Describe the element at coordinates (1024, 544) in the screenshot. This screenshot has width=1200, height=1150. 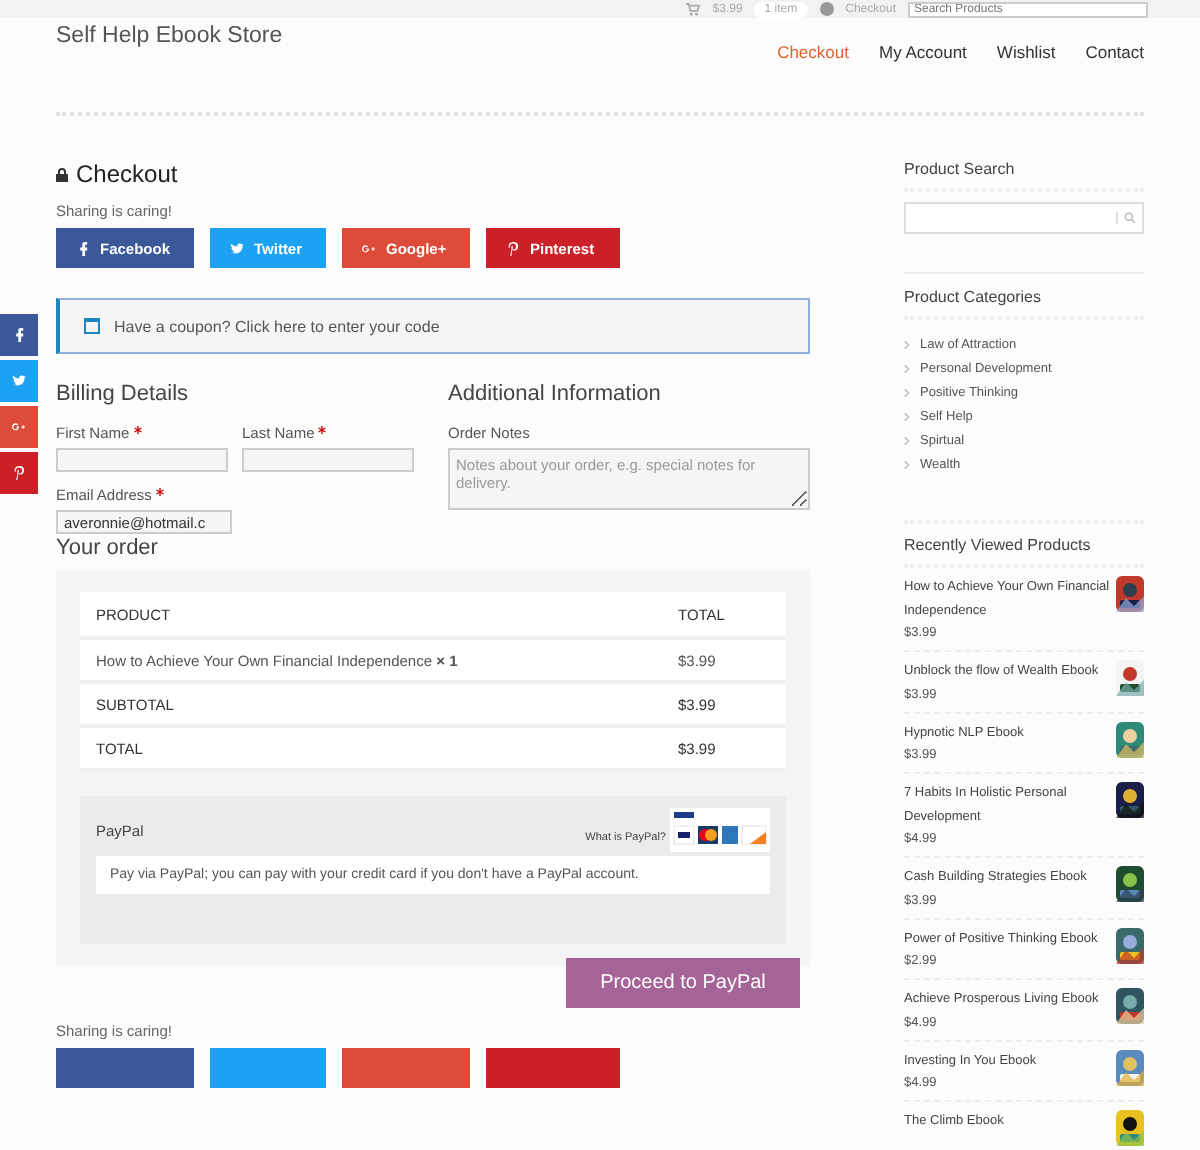
I see `widget-title: Recently Viewed Products` at that location.